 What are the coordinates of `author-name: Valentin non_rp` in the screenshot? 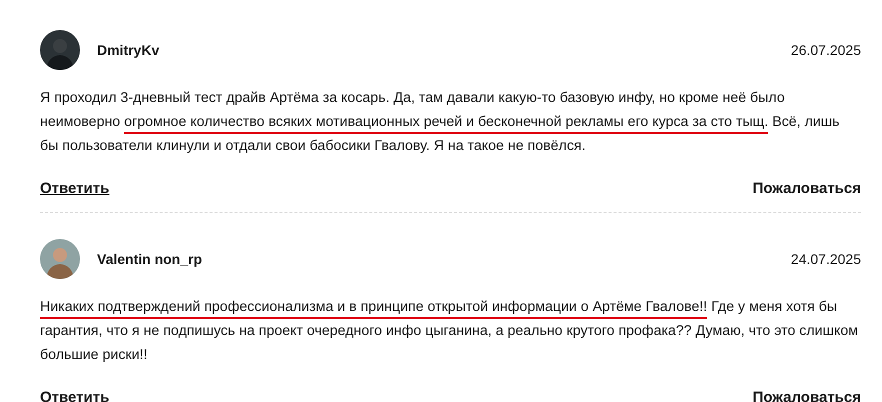 It's located at (149, 259).